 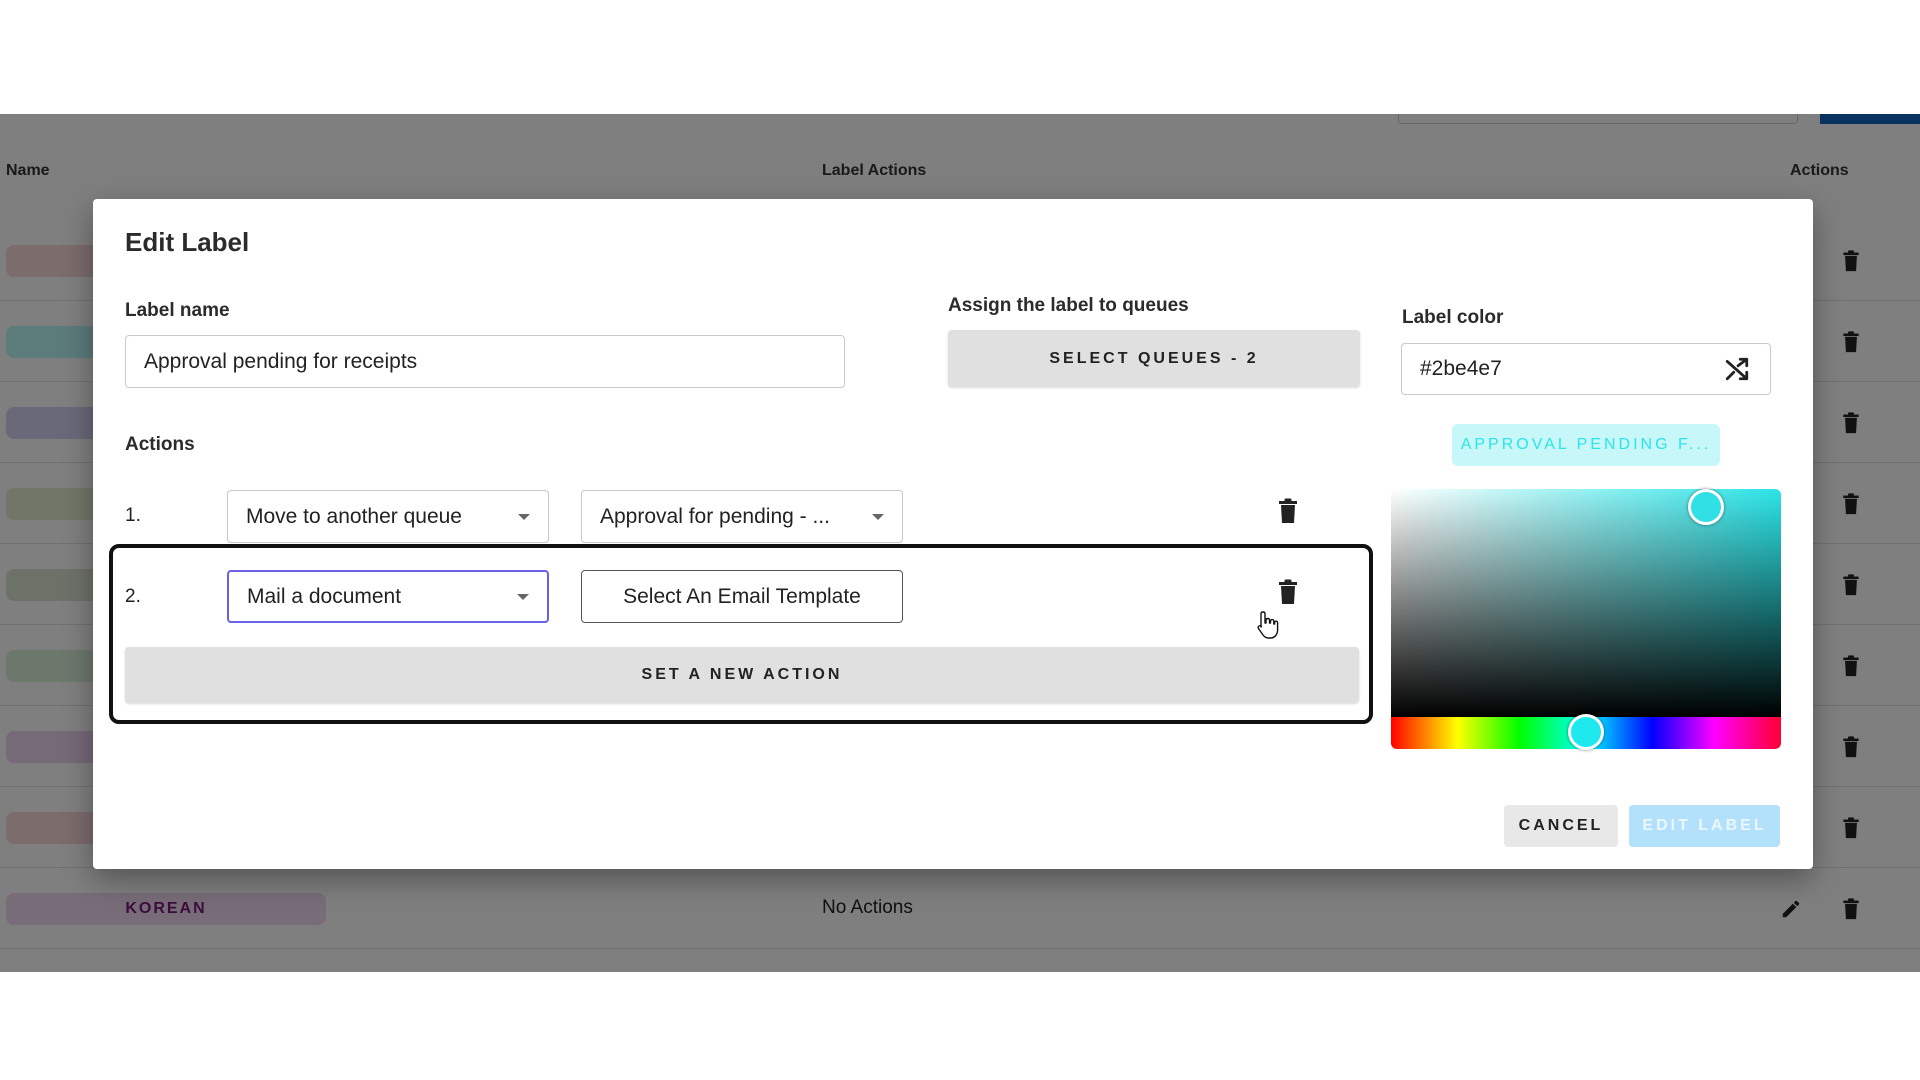 What do you see at coordinates (1561, 826) in the screenshot?
I see `cancel-button: CANCEL` at bounding box center [1561, 826].